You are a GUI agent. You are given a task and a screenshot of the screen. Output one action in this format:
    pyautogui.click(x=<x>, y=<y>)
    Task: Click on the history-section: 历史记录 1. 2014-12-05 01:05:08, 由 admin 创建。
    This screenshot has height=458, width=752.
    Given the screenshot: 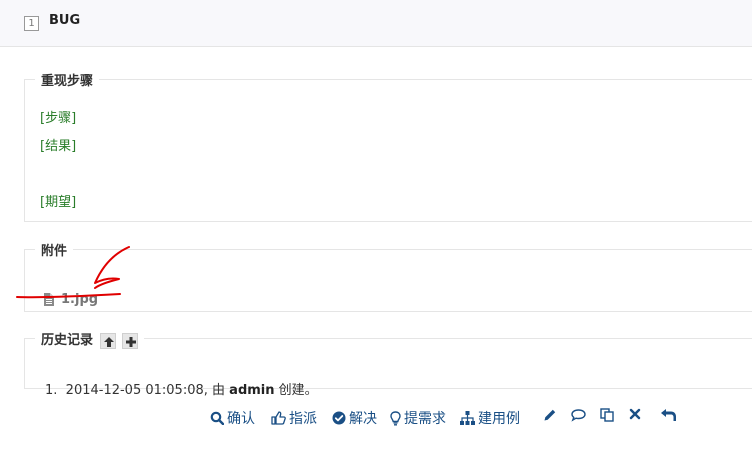 What is the action you would take?
    pyautogui.click(x=388, y=363)
    